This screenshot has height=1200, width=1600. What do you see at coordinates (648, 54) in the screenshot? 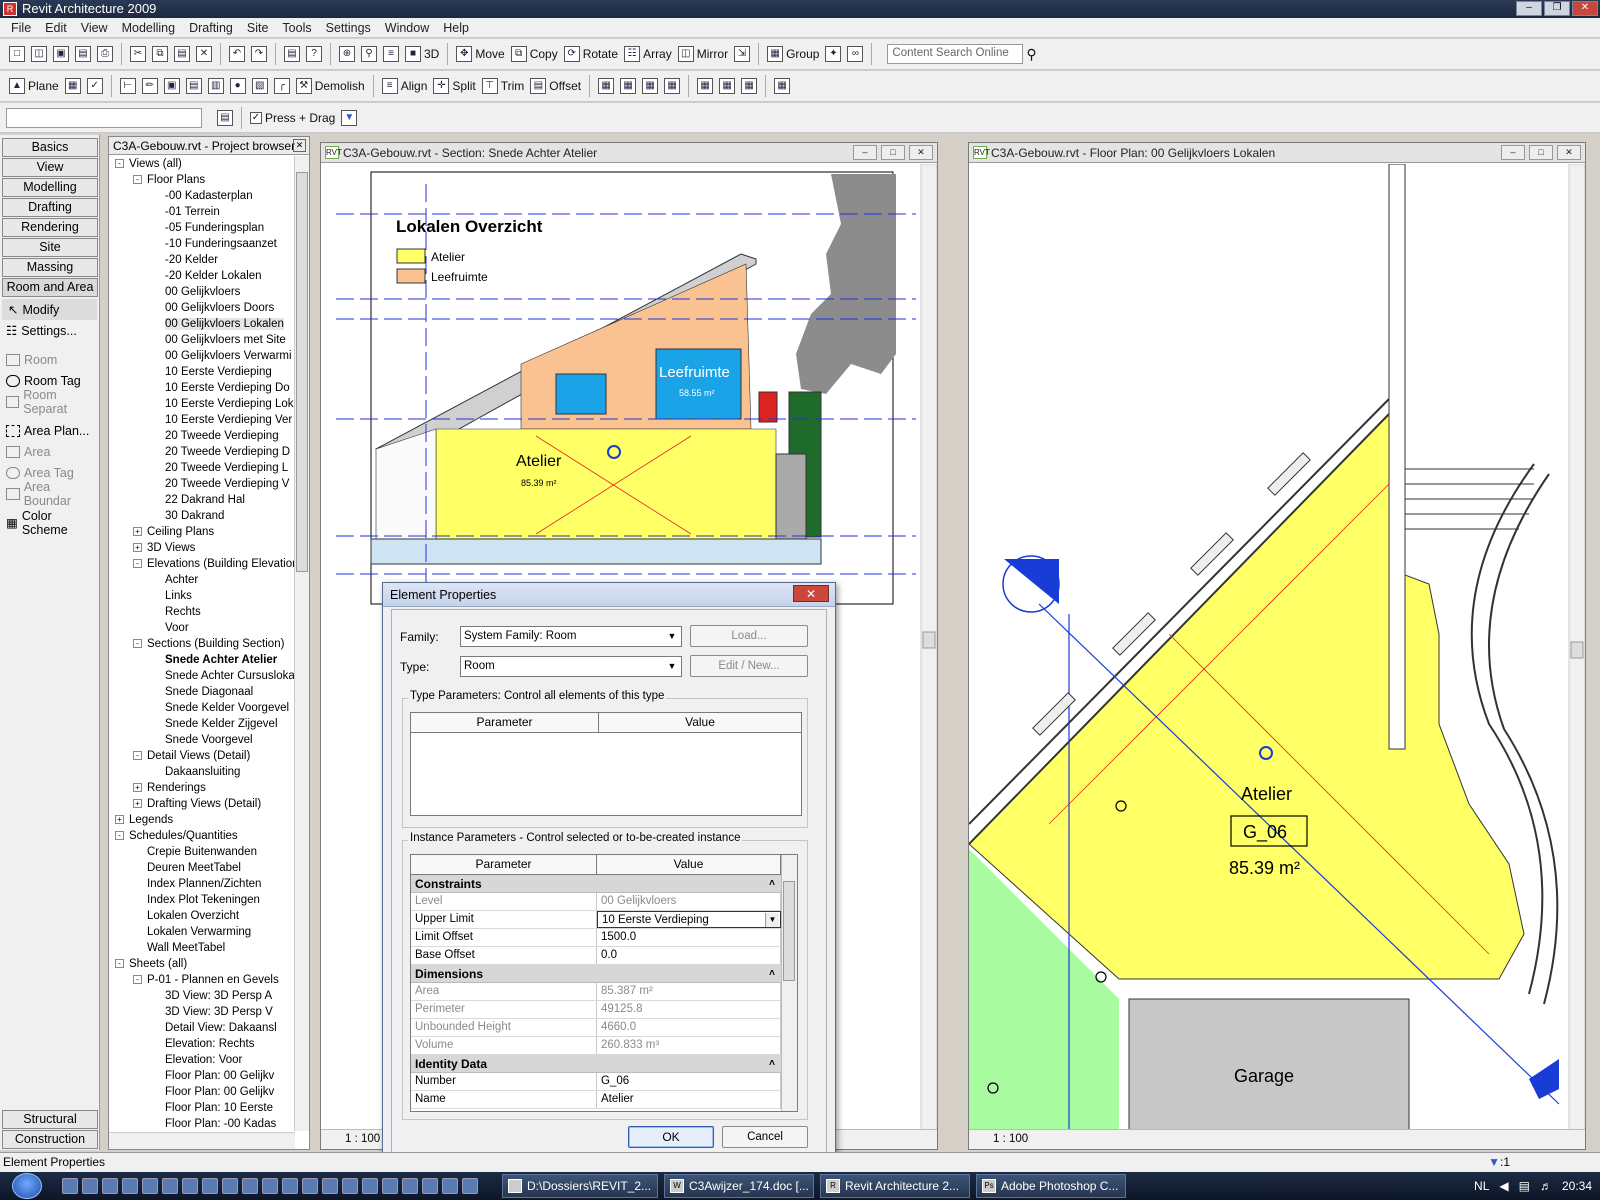
I see `array-button: ☷ Array` at bounding box center [648, 54].